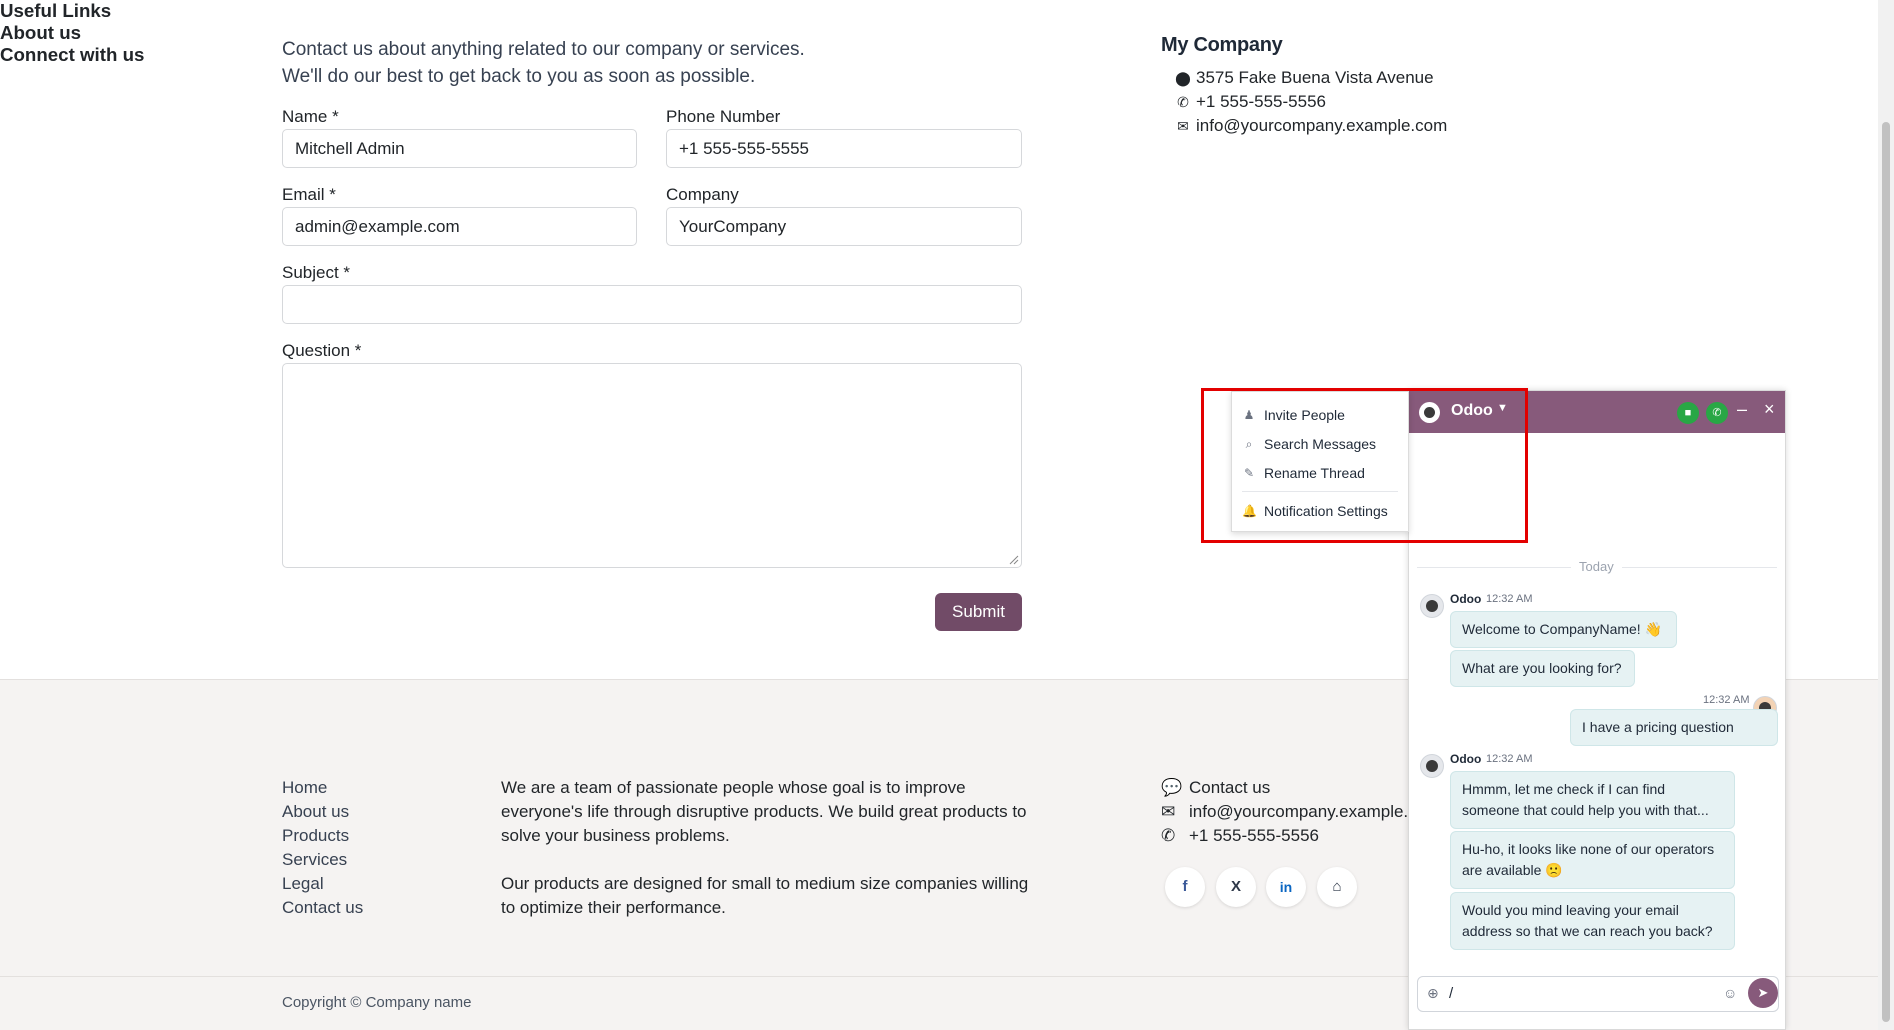 The width and height of the screenshot is (1894, 1030). What do you see at coordinates (1298, 811) in the screenshot?
I see `connect-email: info@yourcompany.example.com` at bounding box center [1298, 811].